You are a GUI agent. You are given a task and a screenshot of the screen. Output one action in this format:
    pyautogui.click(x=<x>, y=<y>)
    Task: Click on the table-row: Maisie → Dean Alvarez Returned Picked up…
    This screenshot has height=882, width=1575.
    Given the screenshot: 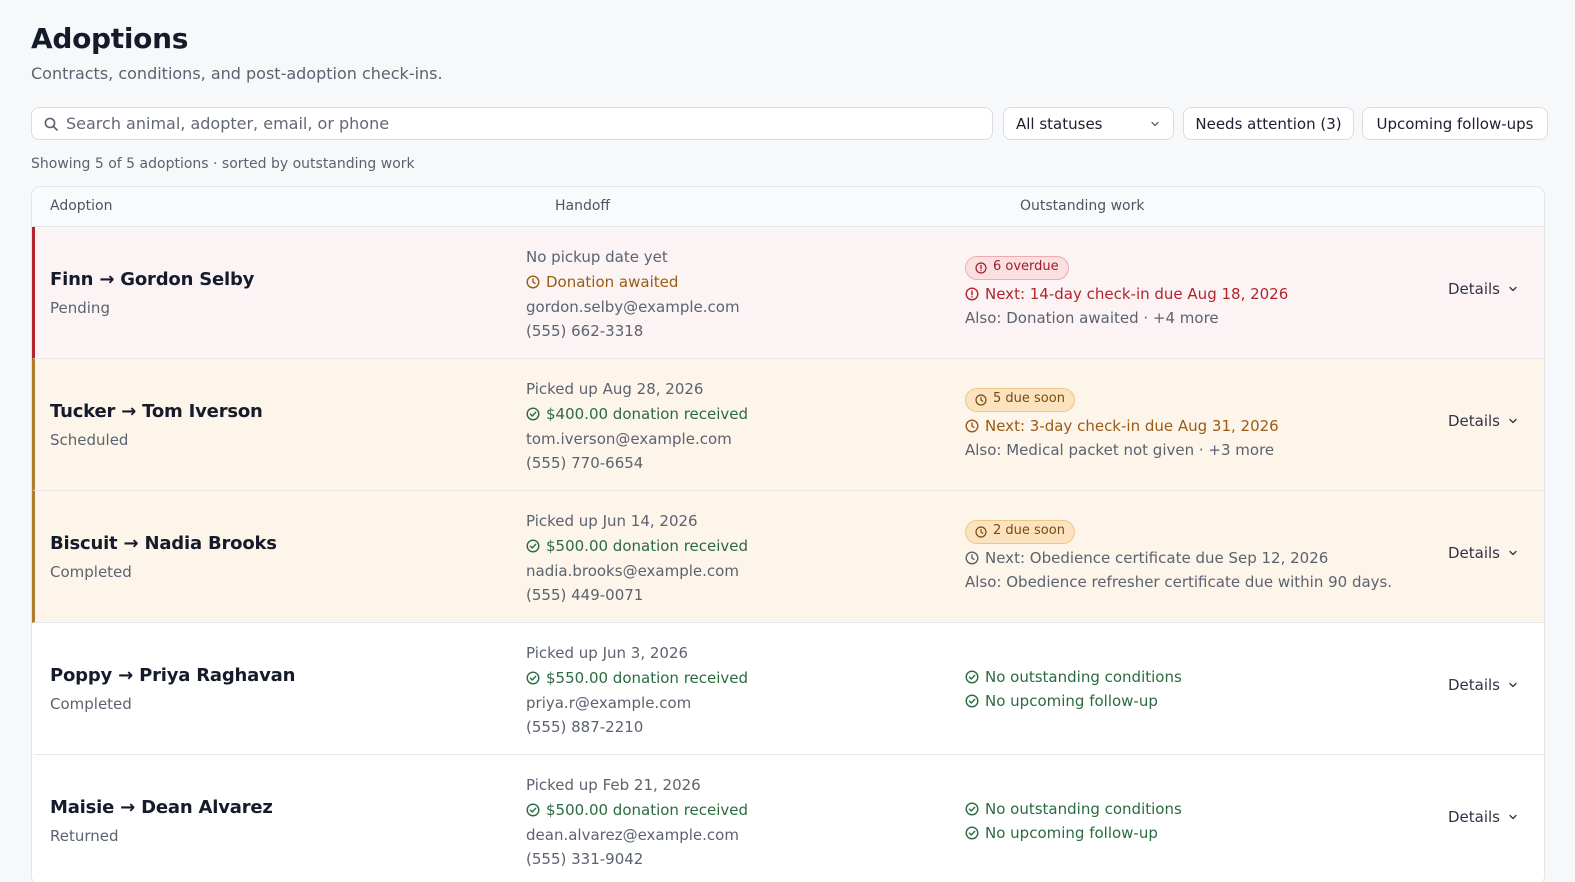 What is the action you would take?
    pyautogui.click(x=788, y=818)
    